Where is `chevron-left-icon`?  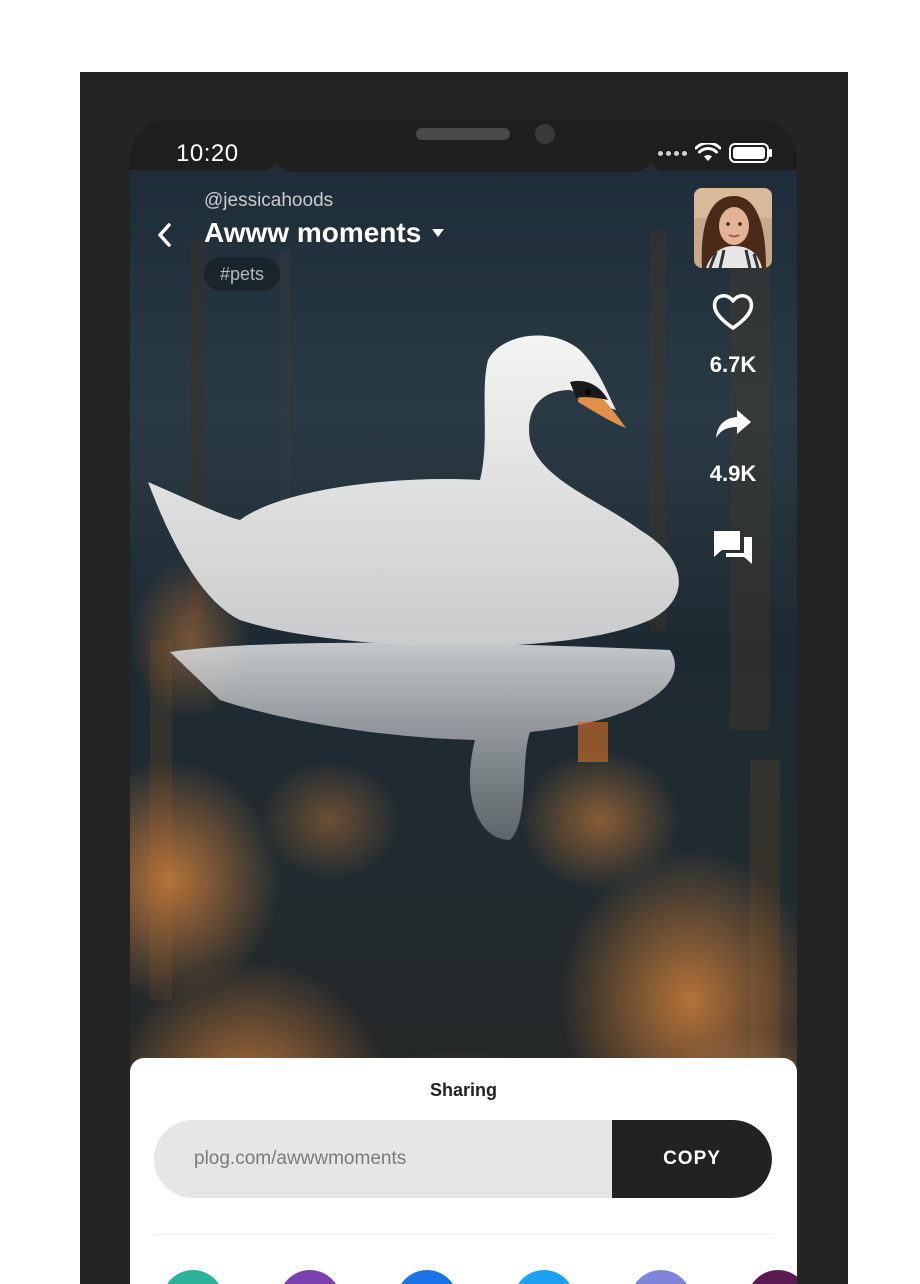
chevron-left-icon is located at coordinates (164, 235).